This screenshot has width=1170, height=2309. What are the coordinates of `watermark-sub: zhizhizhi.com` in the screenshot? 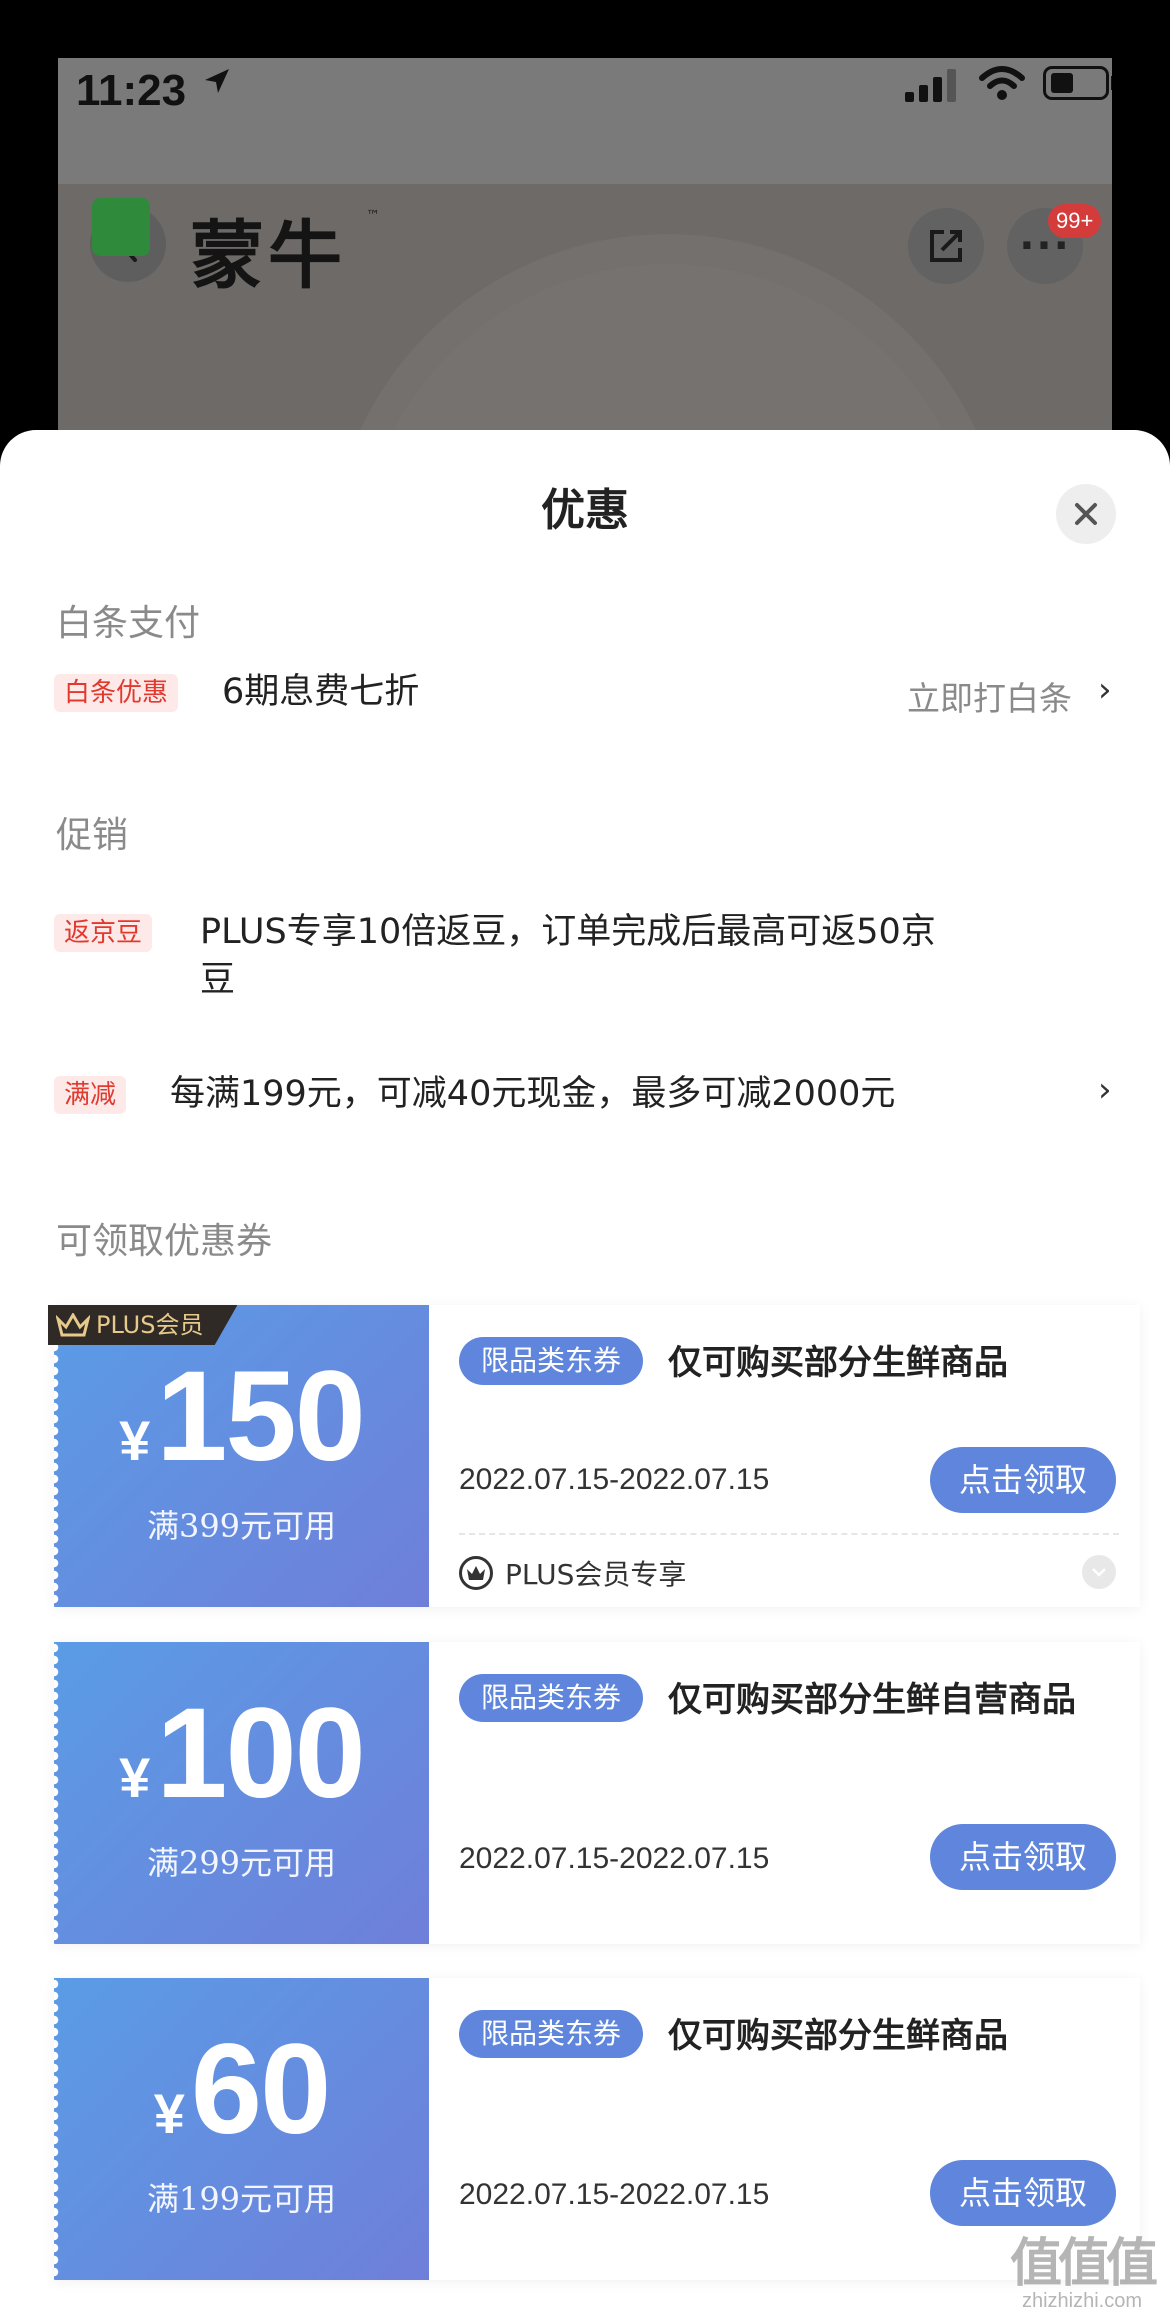 It's located at (1082, 2299).